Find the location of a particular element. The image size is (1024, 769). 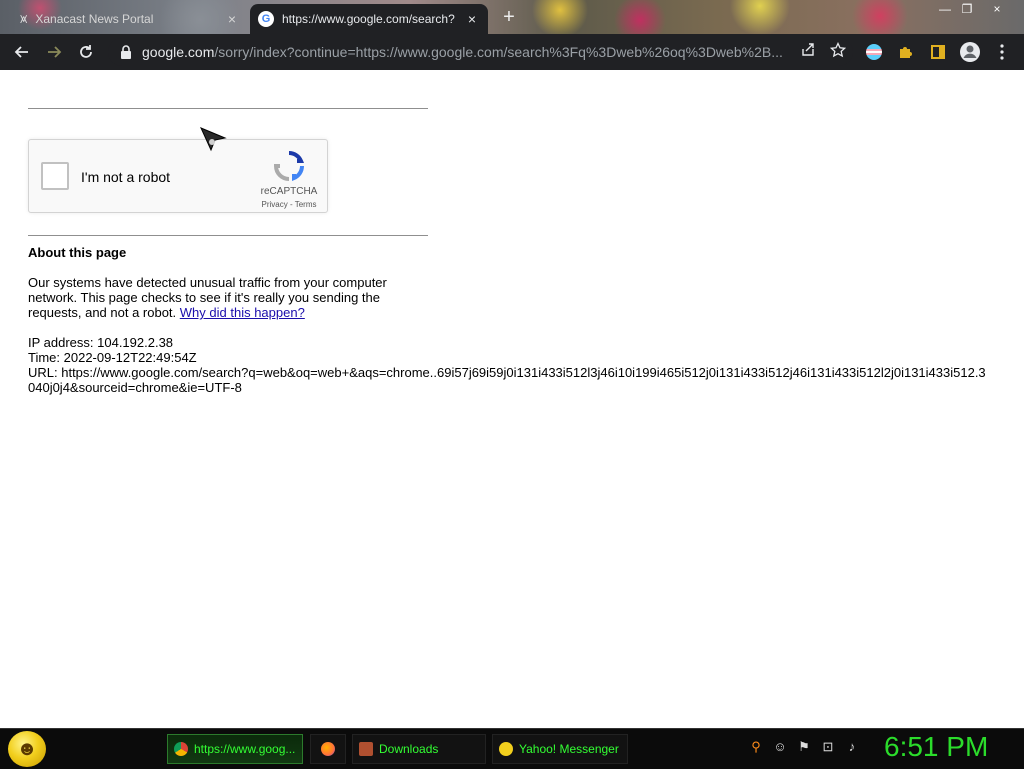

tab-title: Xanacast News Portal is located at coordinates (94, 19).